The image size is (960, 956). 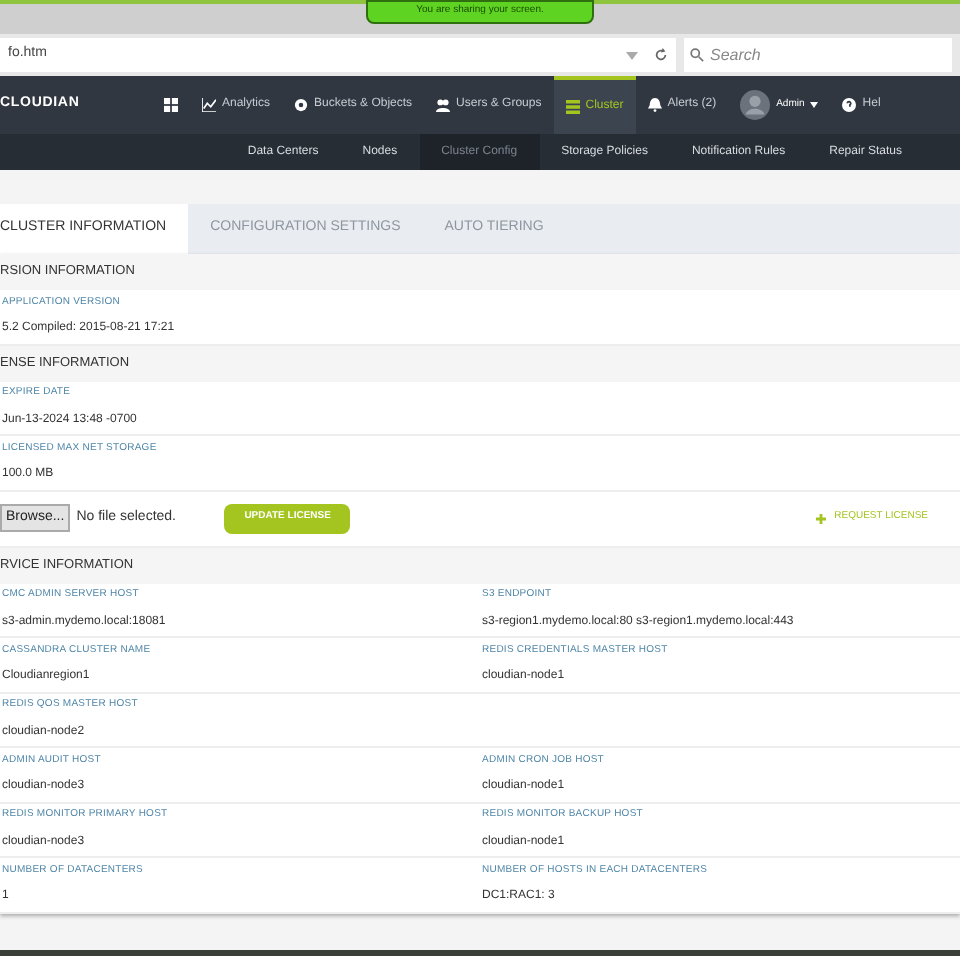 What do you see at coordinates (818, 55) in the screenshot?
I see `search-field: Search` at bounding box center [818, 55].